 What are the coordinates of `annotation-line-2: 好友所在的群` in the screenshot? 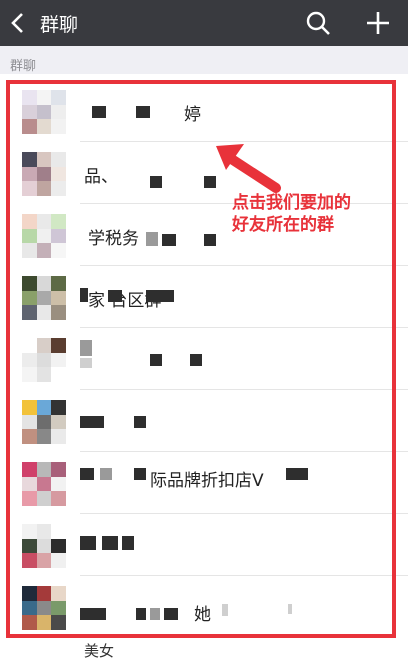 It's located at (283, 225).